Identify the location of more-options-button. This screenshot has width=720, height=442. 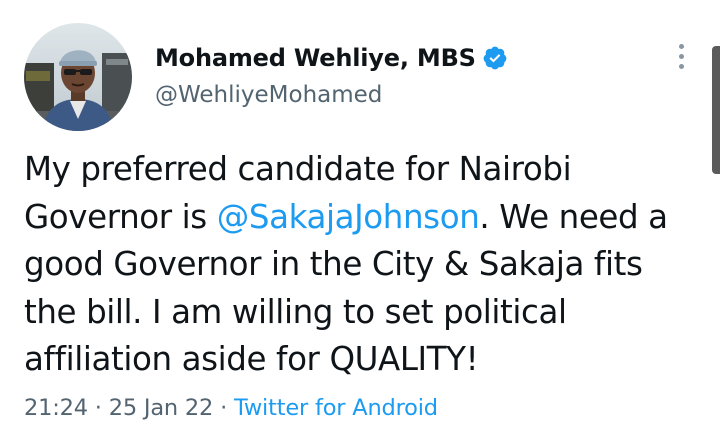
(681, 56).